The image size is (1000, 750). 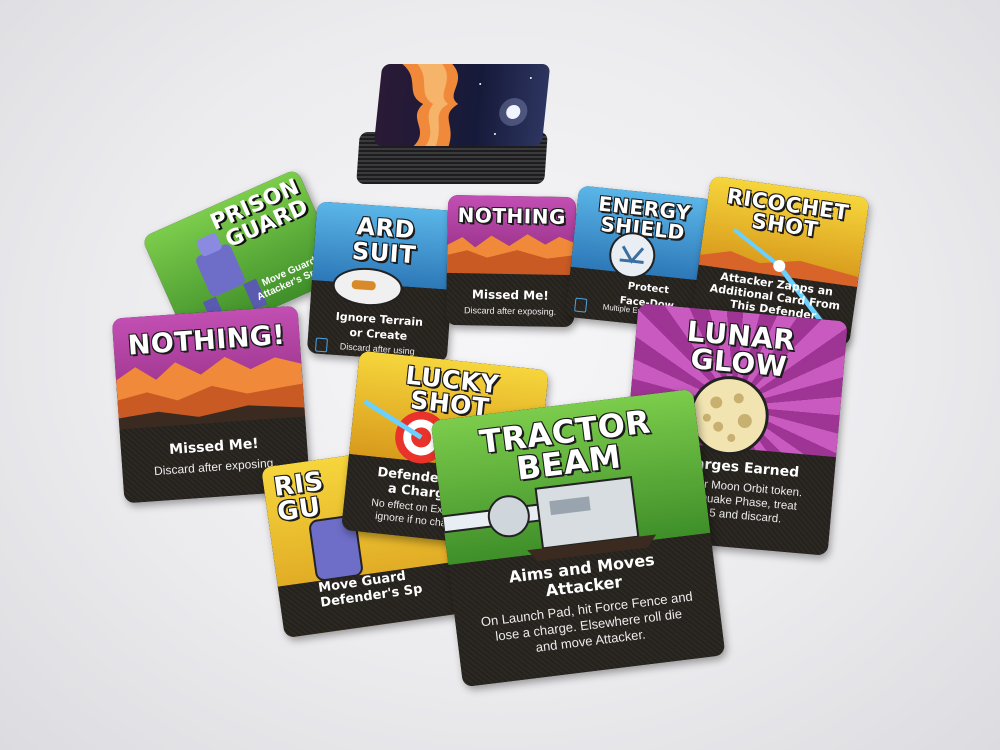 I want to click on deck-art, so click(x=467, y=105).